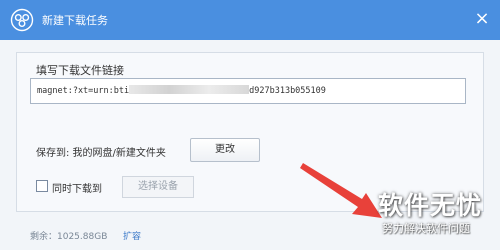 The height and width of the screenshot is (250, 500). I want to click on change-button: 更改, so click(225, 150).